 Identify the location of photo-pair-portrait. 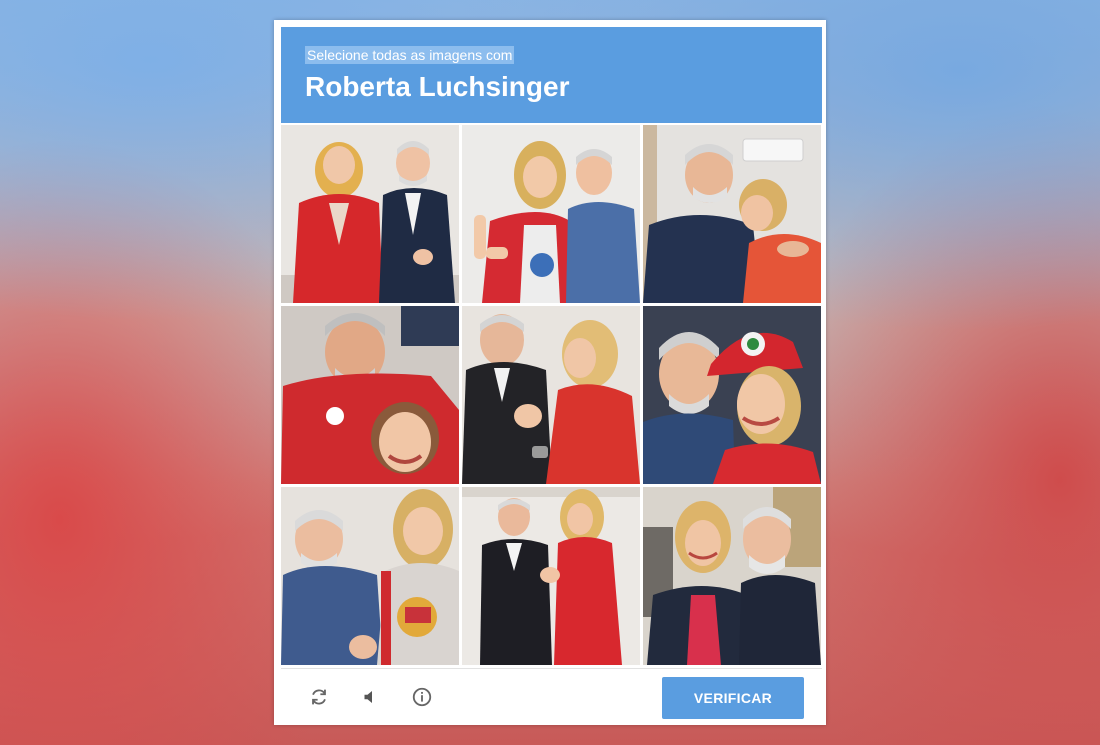
(732, 576).